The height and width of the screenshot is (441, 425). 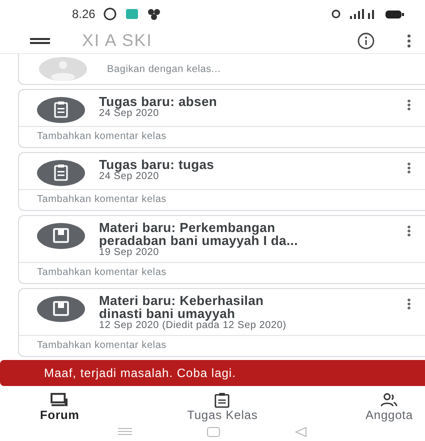 I want to click on menu-button, so click(x=40, y=40).